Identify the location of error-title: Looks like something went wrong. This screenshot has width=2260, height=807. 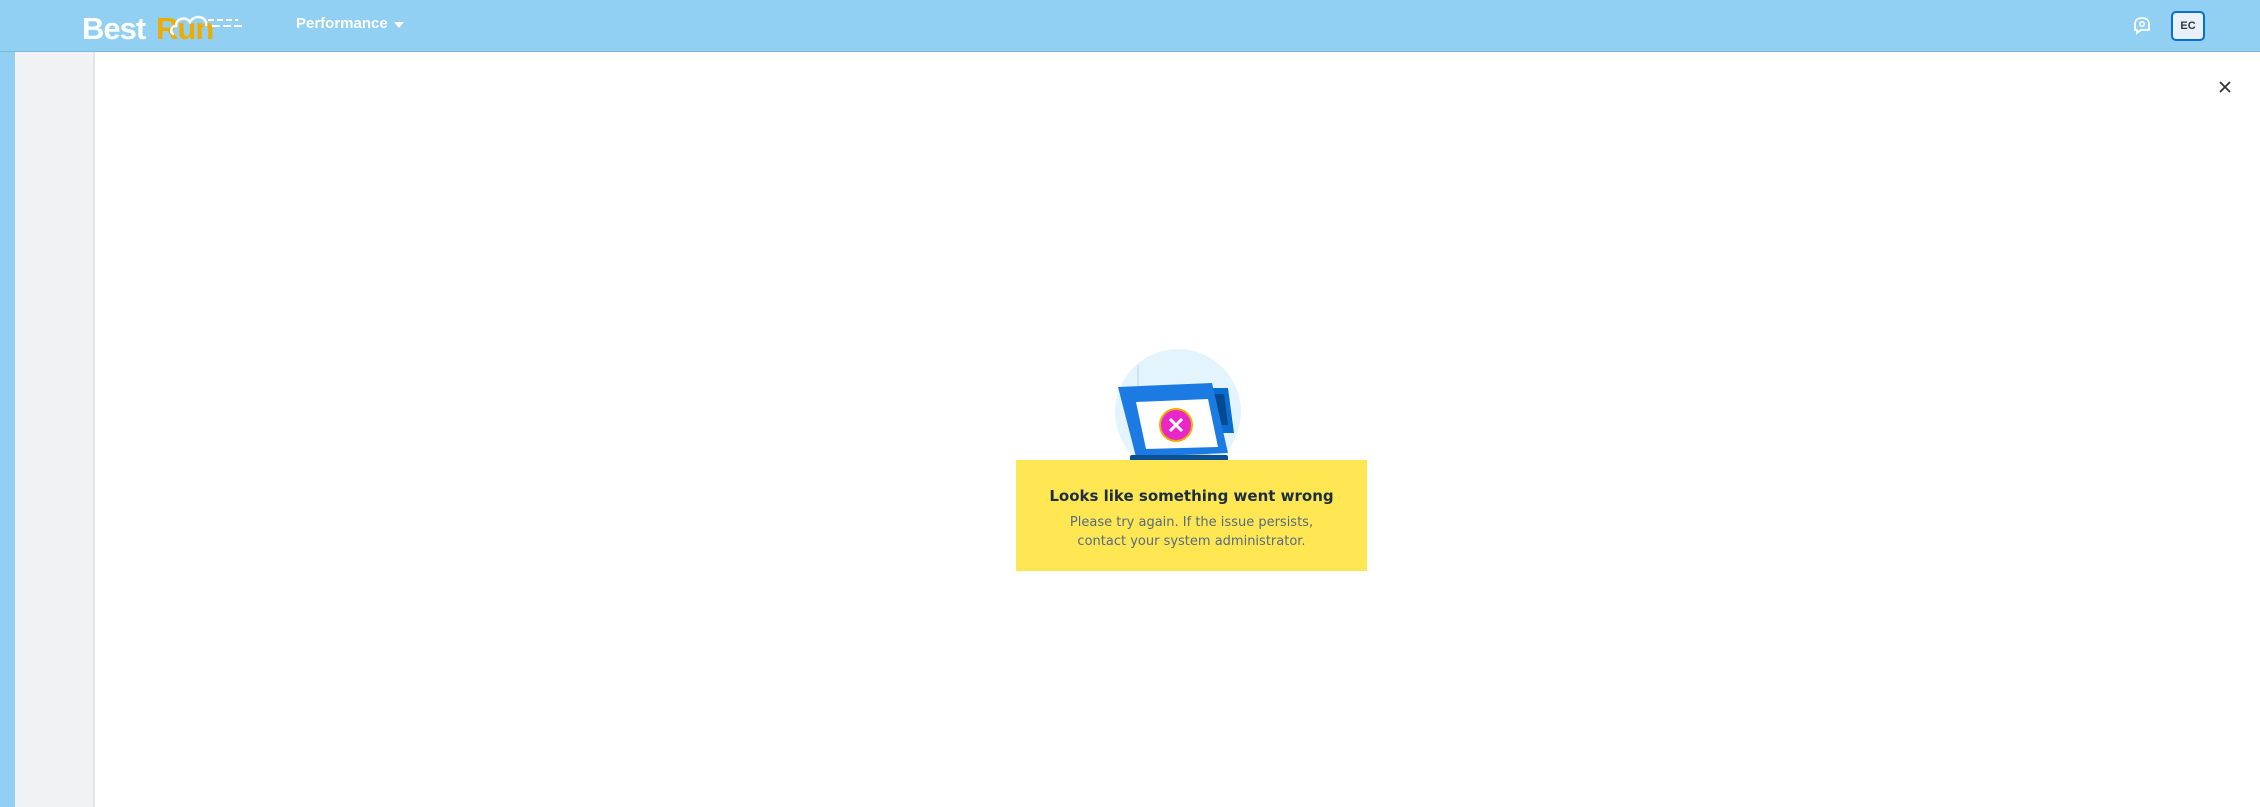
(1191, 496).